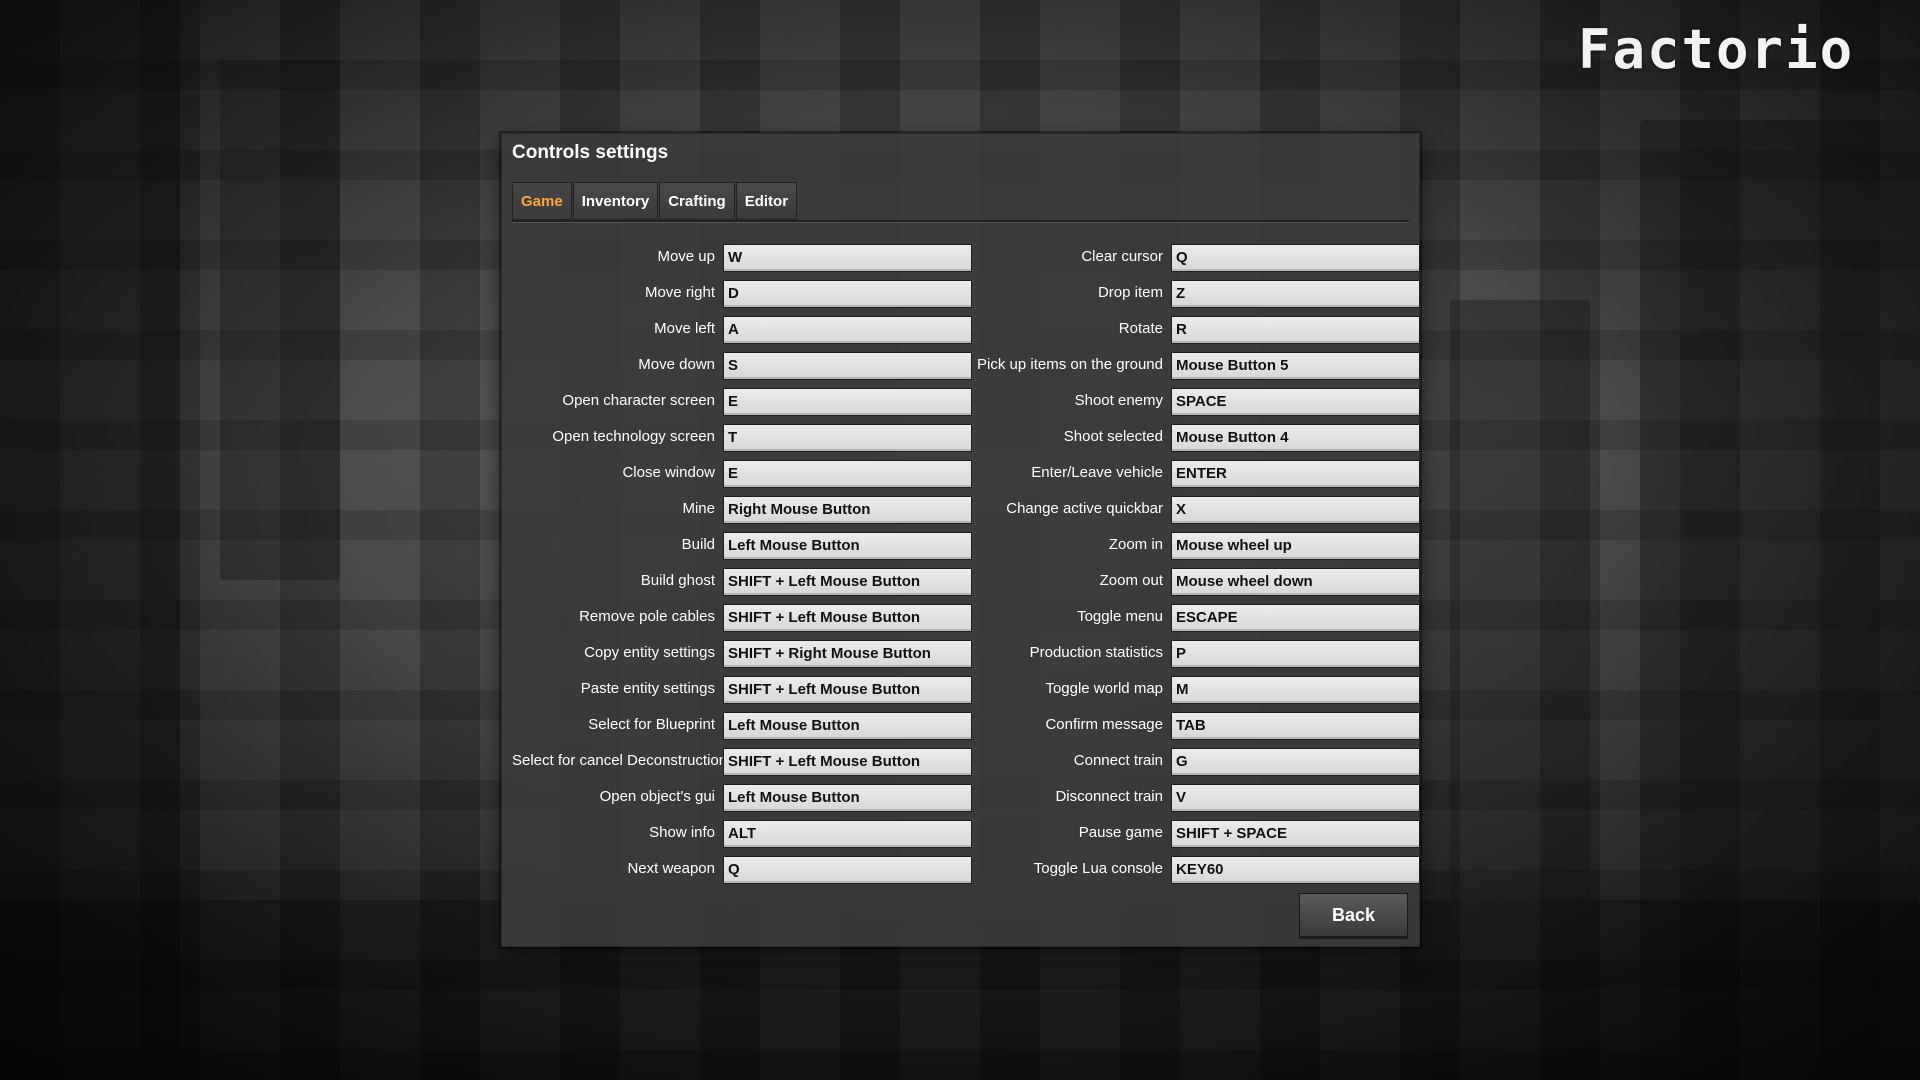  Describe the element at coordinates (847, 330) in the screenshot. I see `key-binding-field: A` at that location.